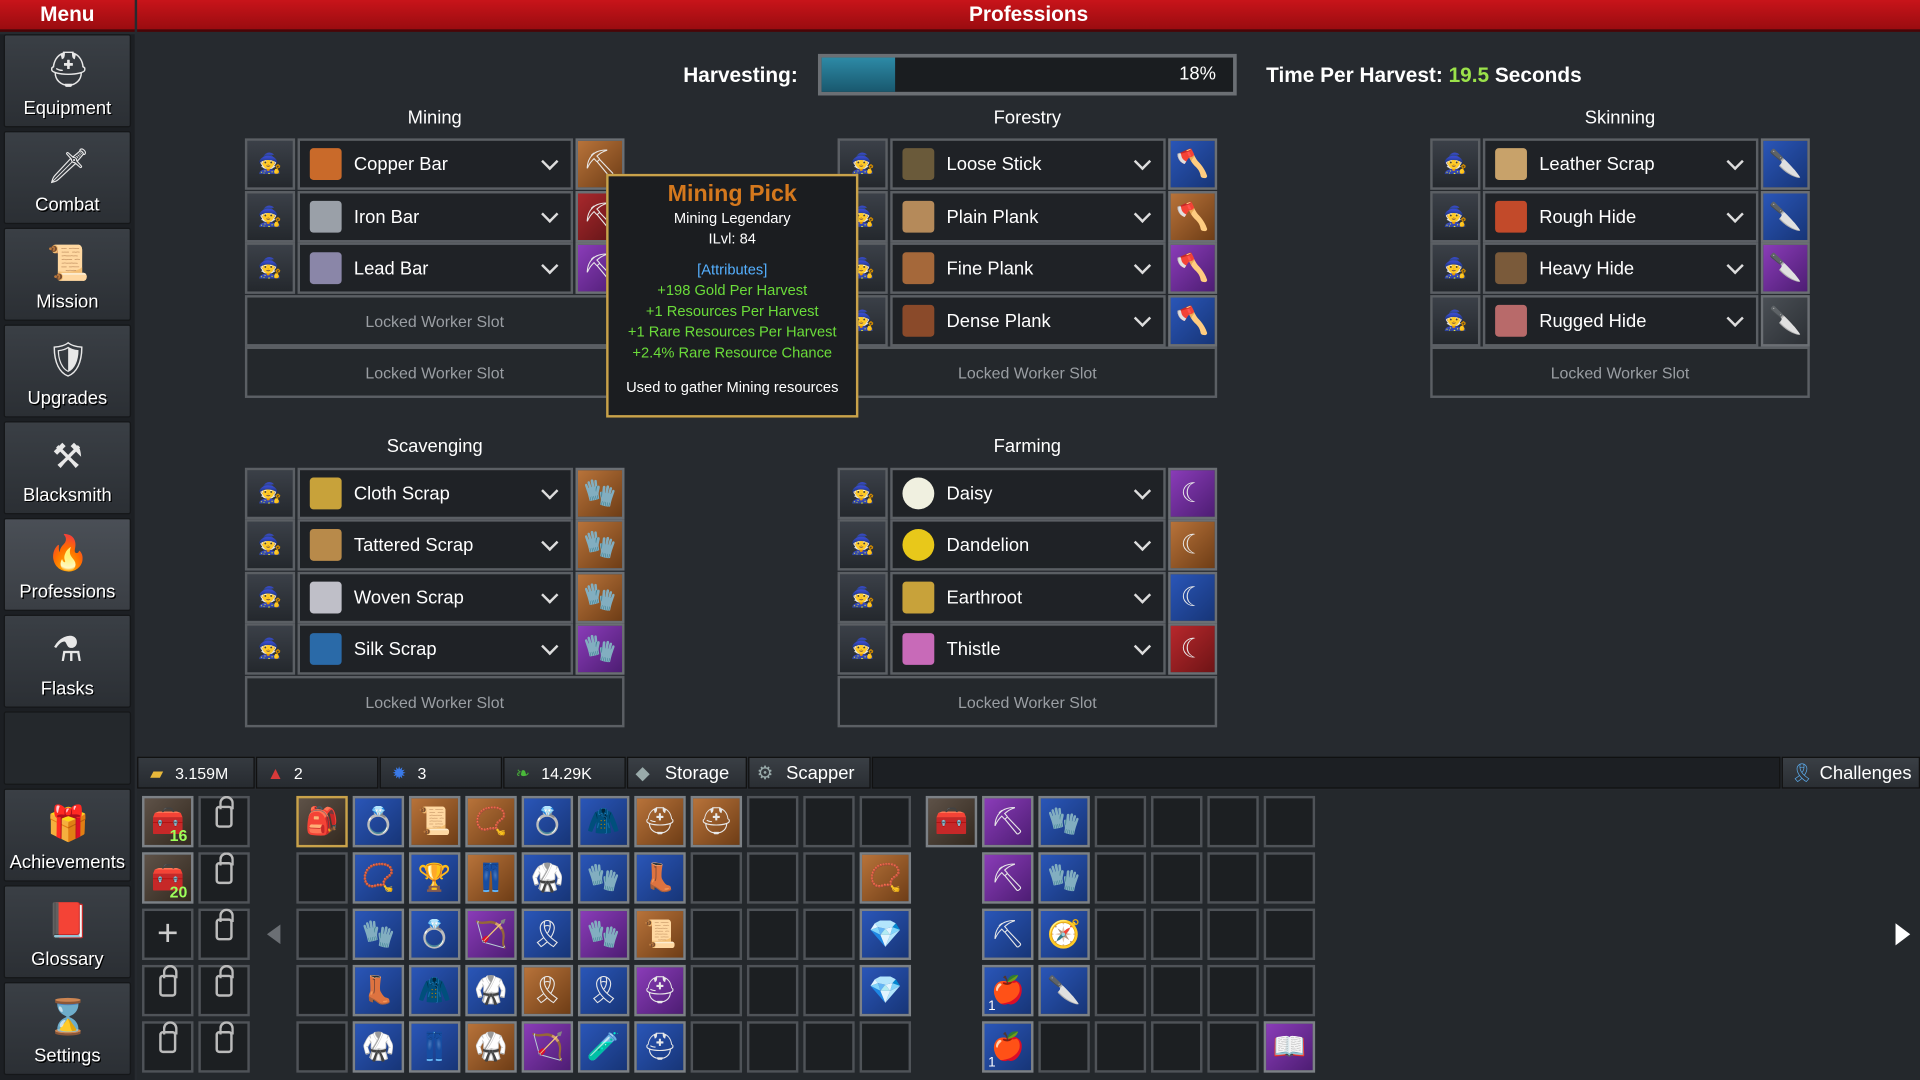 This screenshot has height=1080, width=1920. What do you see at coordinates (1850, 772) in the screenshot?
I see `challenges-button: 🎗 Challenges` at bounding box center [1850, 772].